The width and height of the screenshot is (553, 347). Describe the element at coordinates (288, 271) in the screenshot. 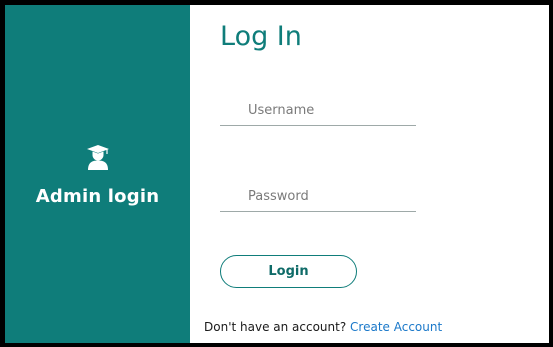

I see `login-button: Login` at that location.